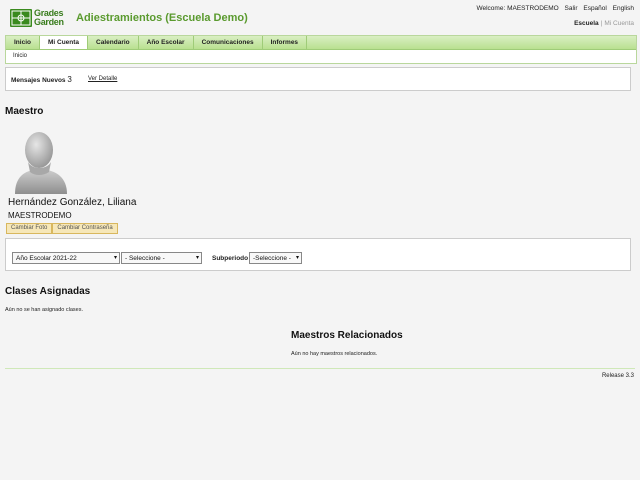 The width and height of the screenshot is (640, 480). I want to click on tab-inicio: Inicio, so click(23, 42).